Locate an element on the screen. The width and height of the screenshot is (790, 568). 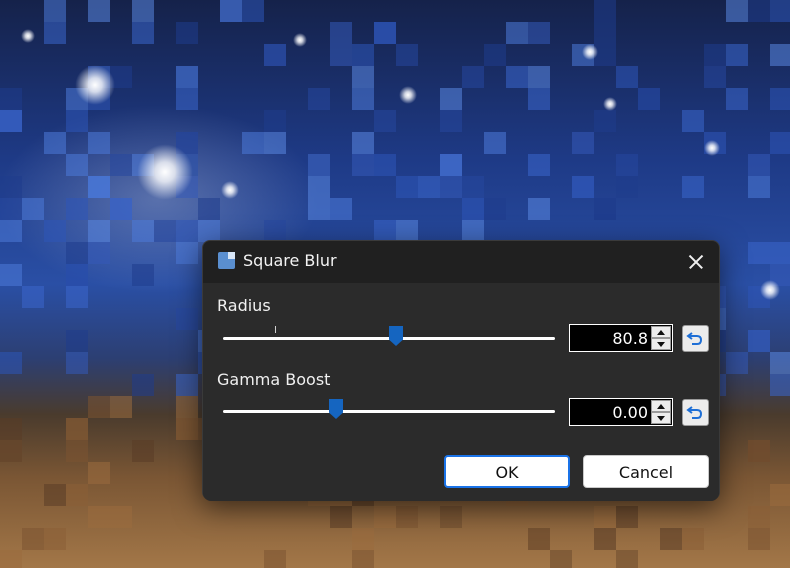
dialog-title: Square Blur is located at coordinates (290, 260).